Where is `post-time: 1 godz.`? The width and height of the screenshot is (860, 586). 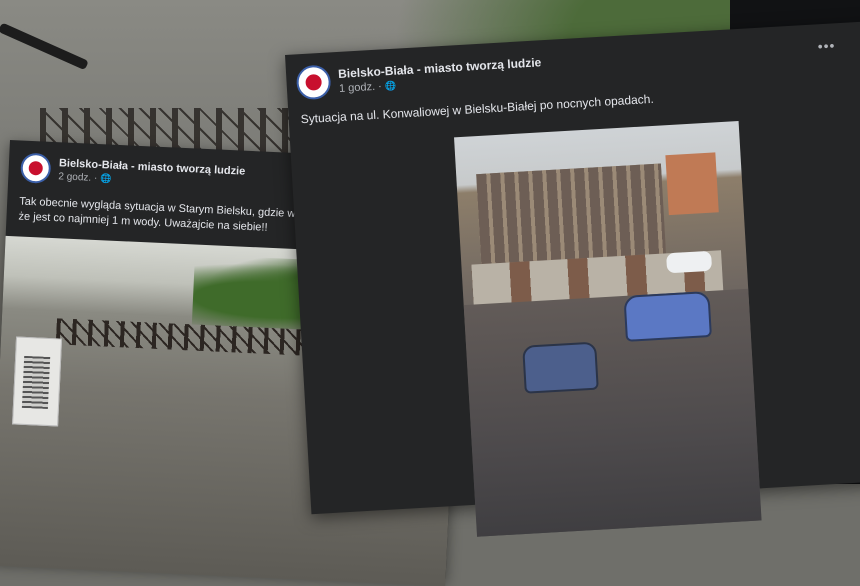 post-time: 1 godz. is located at coordinates (357, 88).